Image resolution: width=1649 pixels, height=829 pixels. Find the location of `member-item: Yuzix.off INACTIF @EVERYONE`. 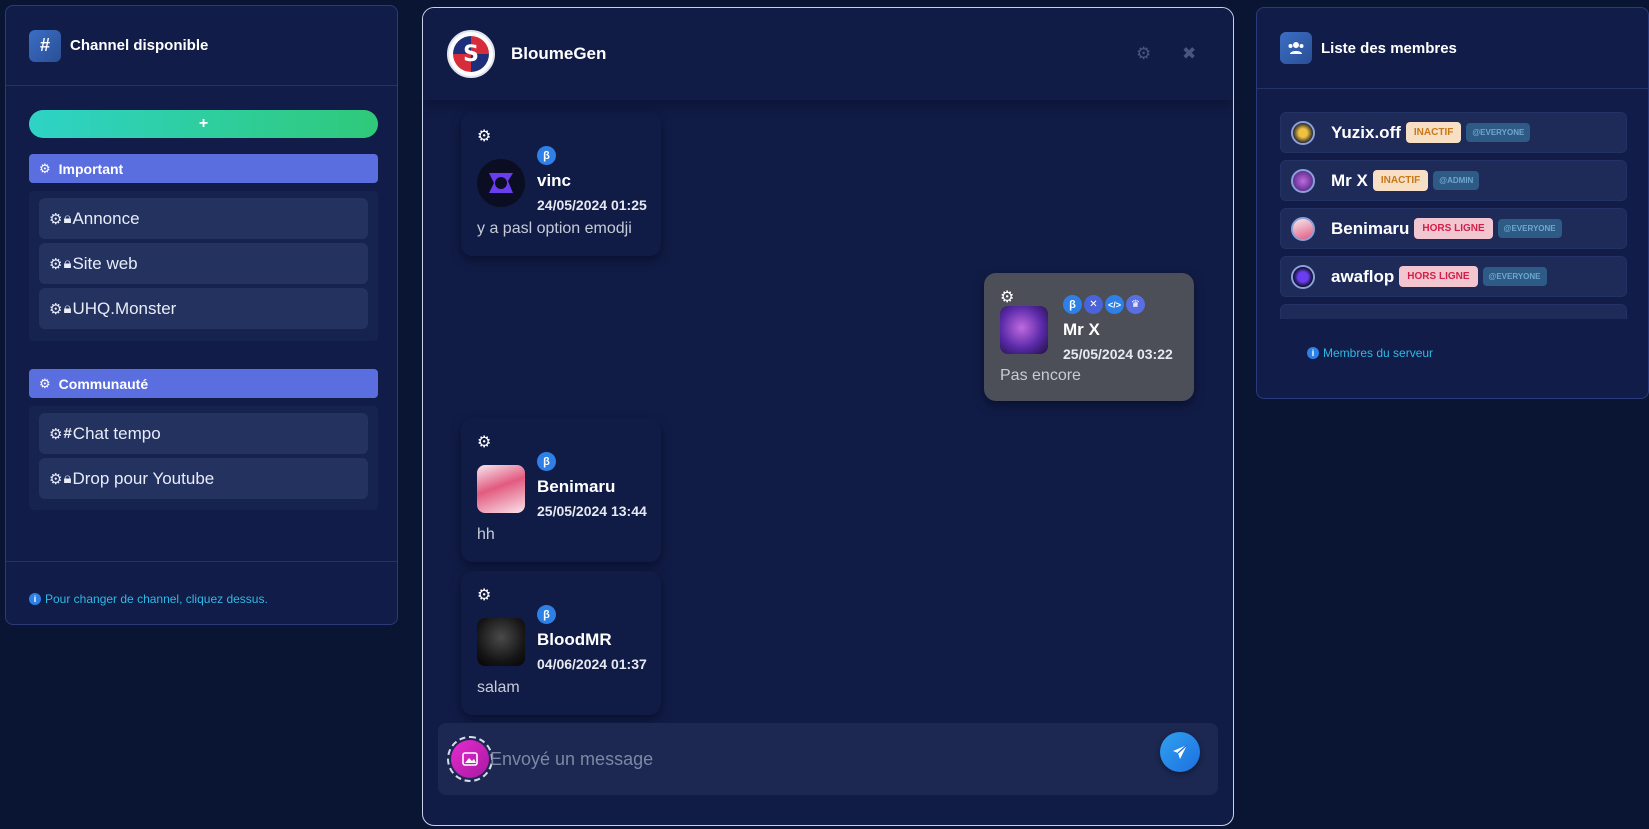

member-item: Yuzix.off INACTIF @EVERYONE is located at coordinates (1453, 132).